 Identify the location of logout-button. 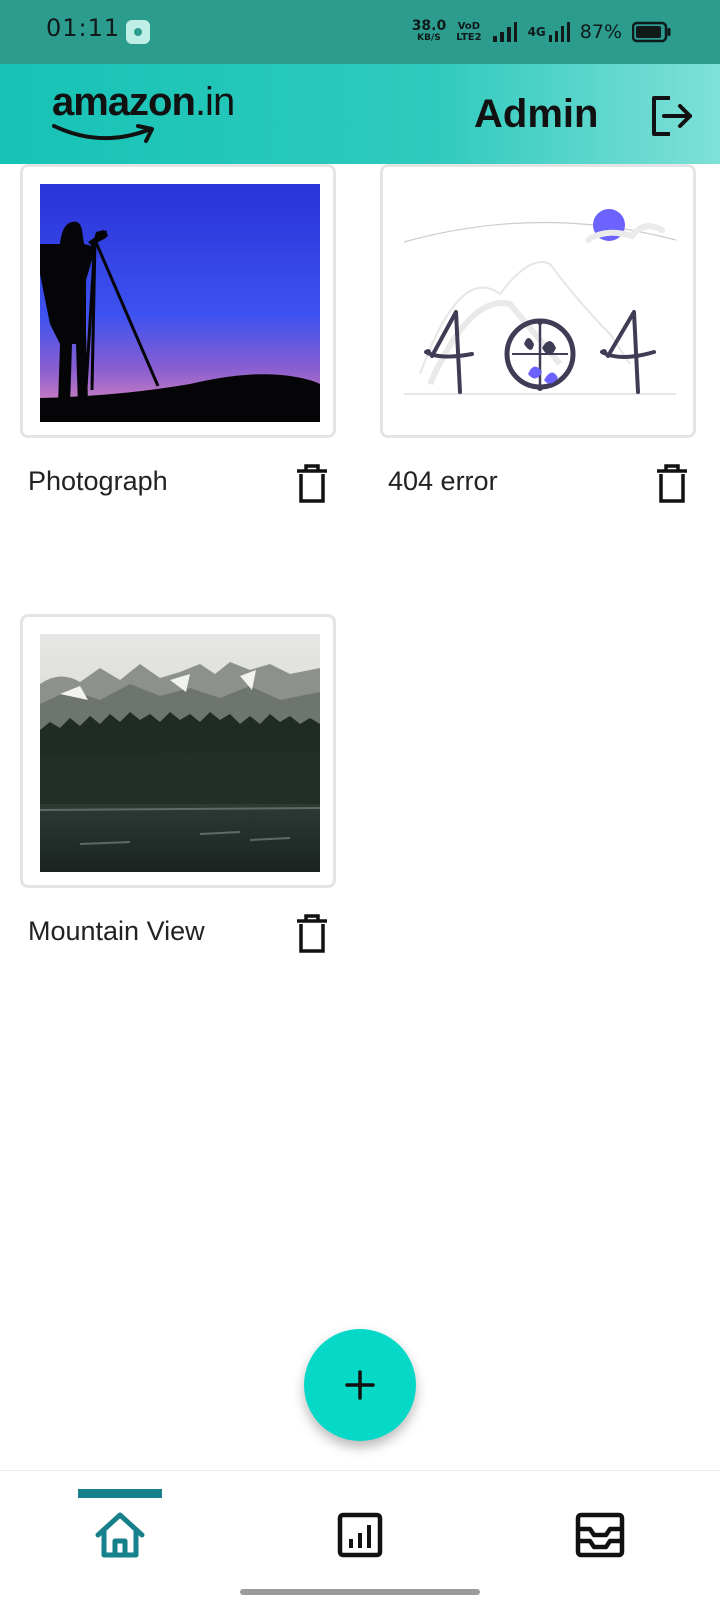
(672, 116).